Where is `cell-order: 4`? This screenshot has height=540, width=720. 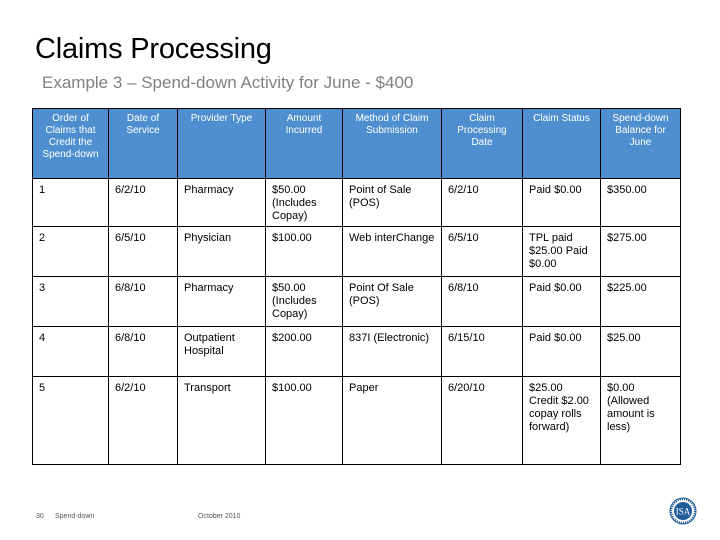
cell-order: 4 is located at coordinates (70, 351).